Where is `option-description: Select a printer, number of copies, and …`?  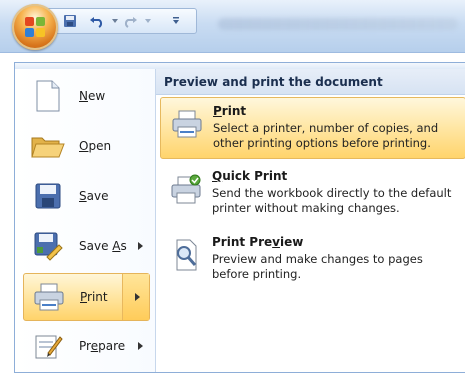 option-description: Select a printer, number of copies, and … is located at coordinates (326, 135).